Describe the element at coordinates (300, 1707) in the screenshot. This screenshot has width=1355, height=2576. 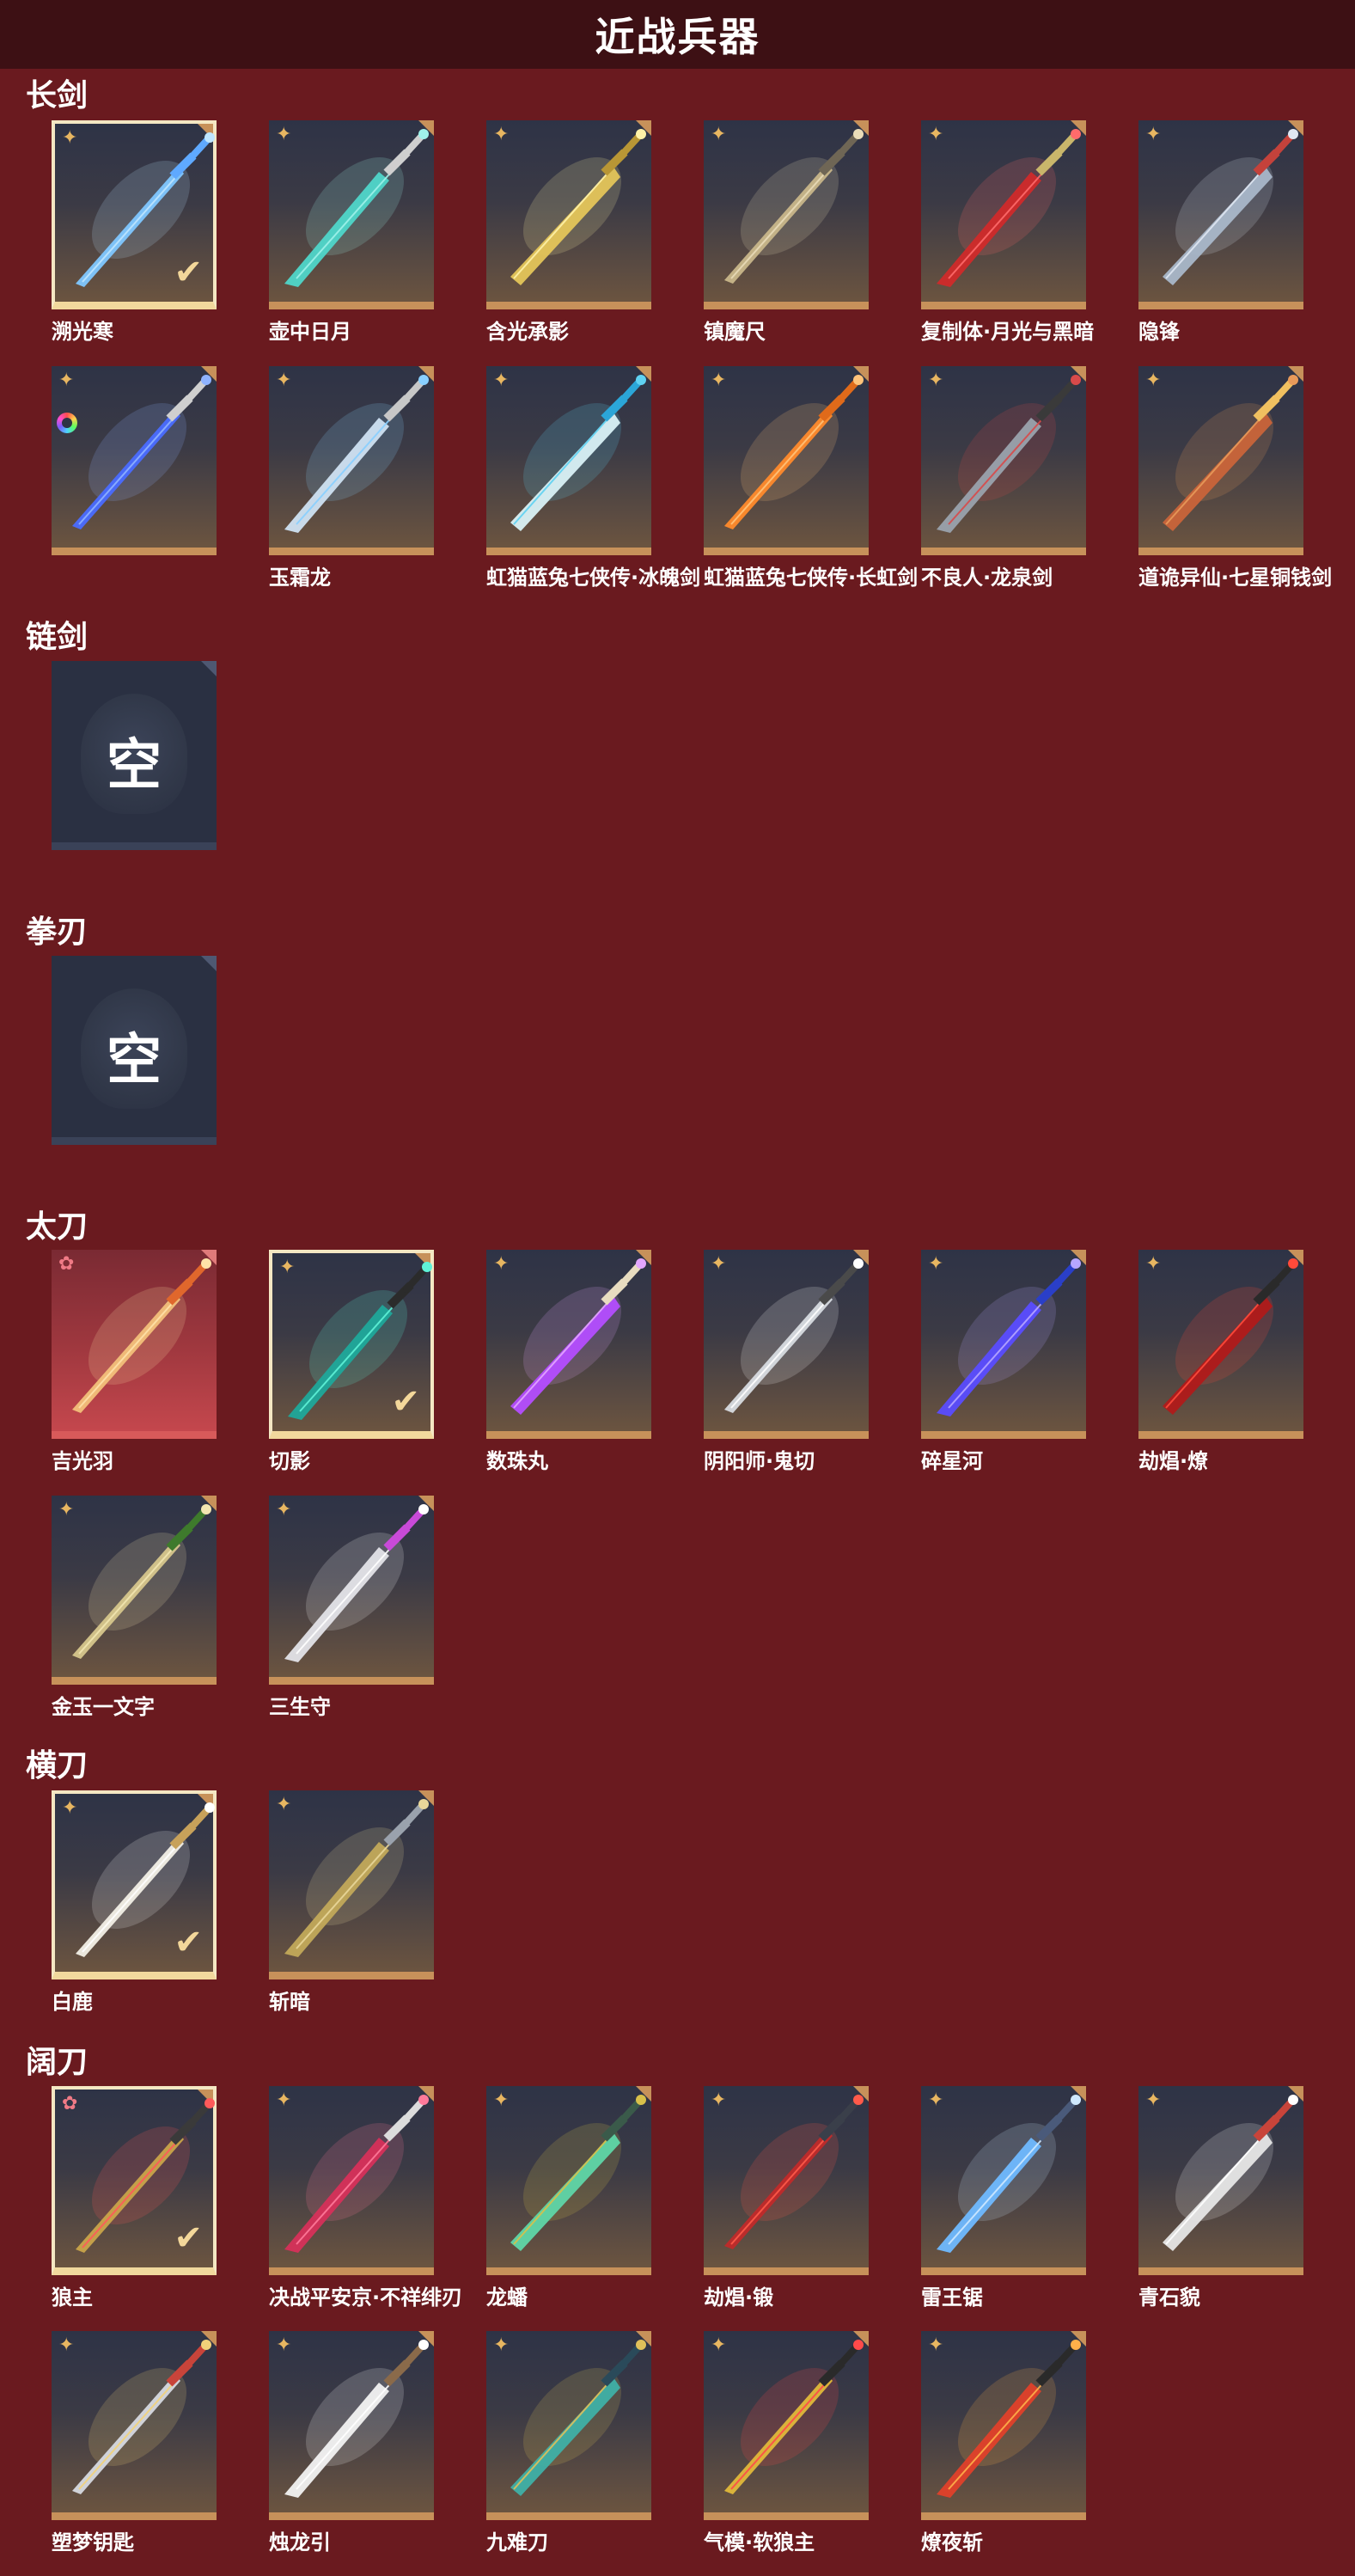
I see `weapon-name: 三生守` at that location.